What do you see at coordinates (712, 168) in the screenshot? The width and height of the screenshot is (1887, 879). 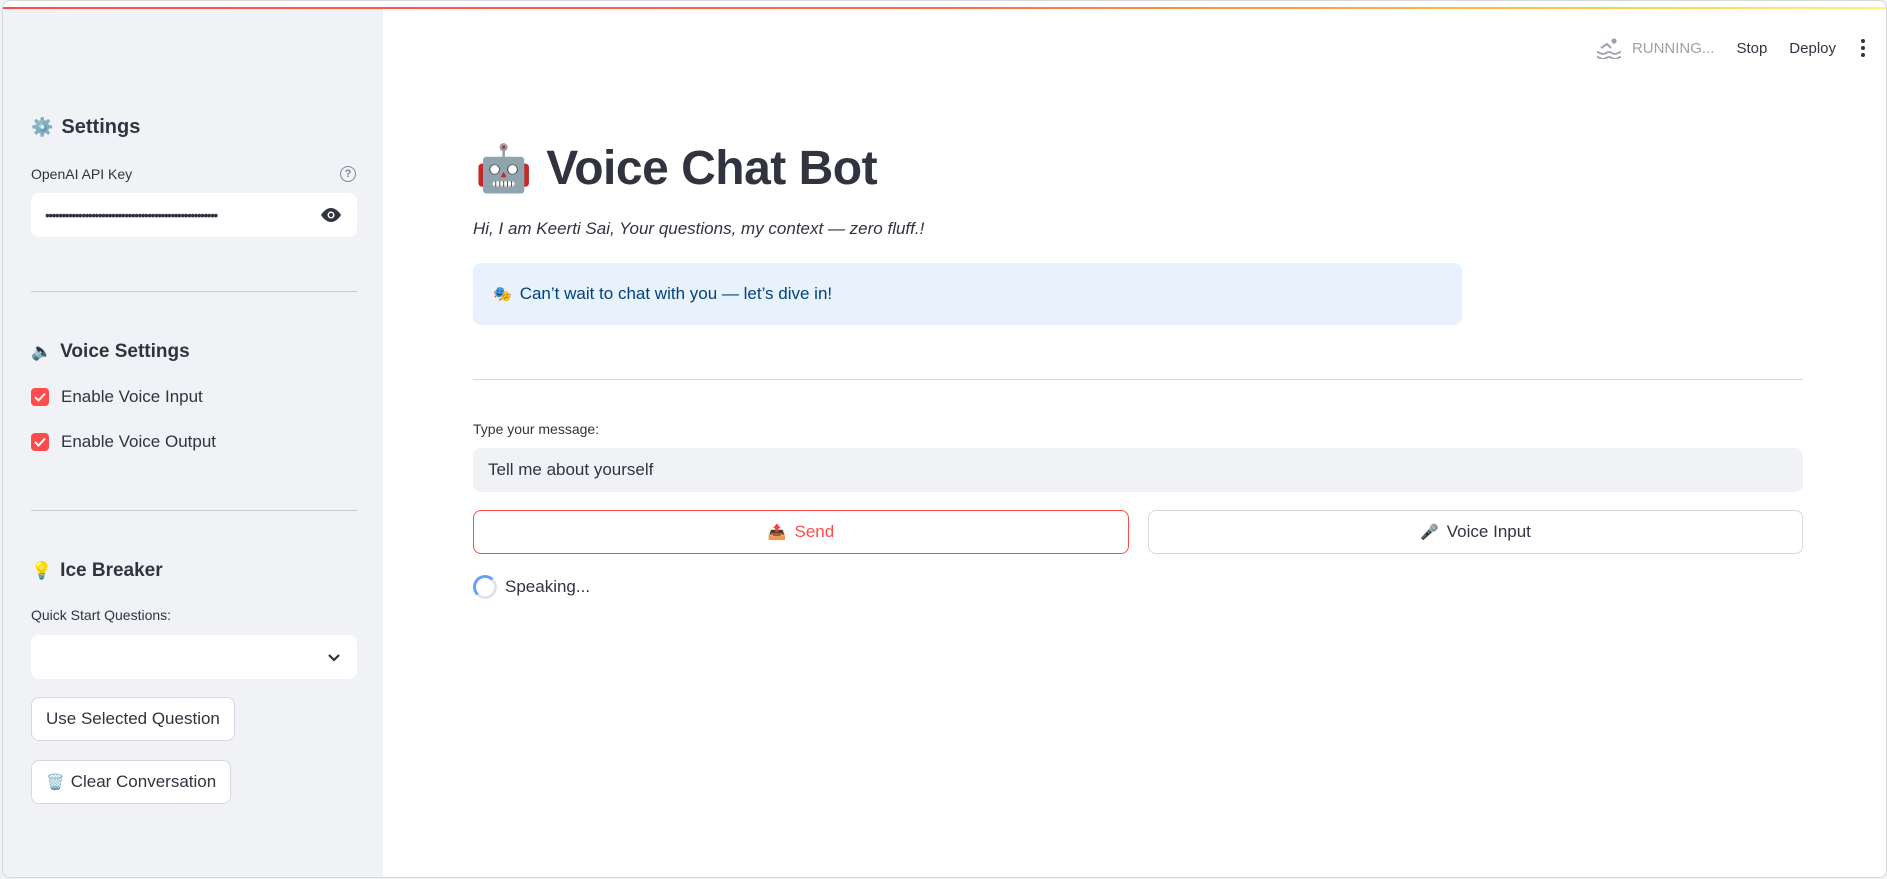 I see `page-title-text: Voice Chat Bot` at bounding box center [712, 168].